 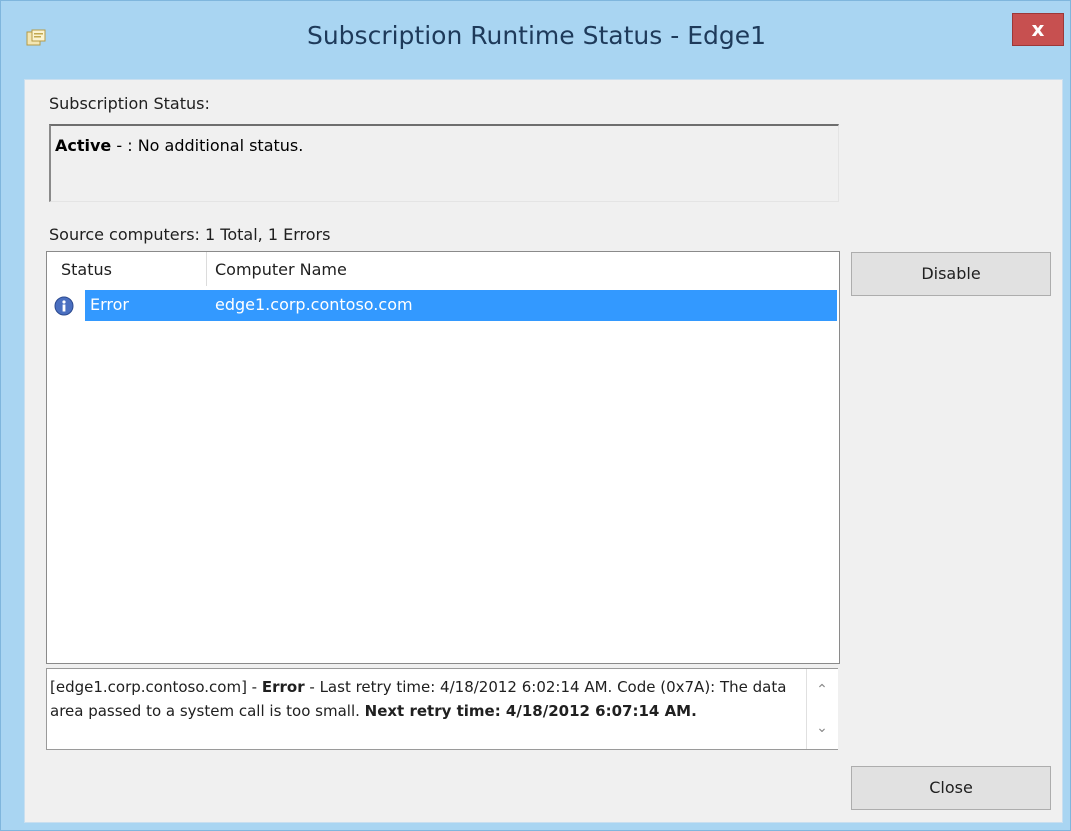 What do you see at coordinates (109, 304) in the screenshot?
I see `row-status-cell: Error` at bounding box center [109, 304].